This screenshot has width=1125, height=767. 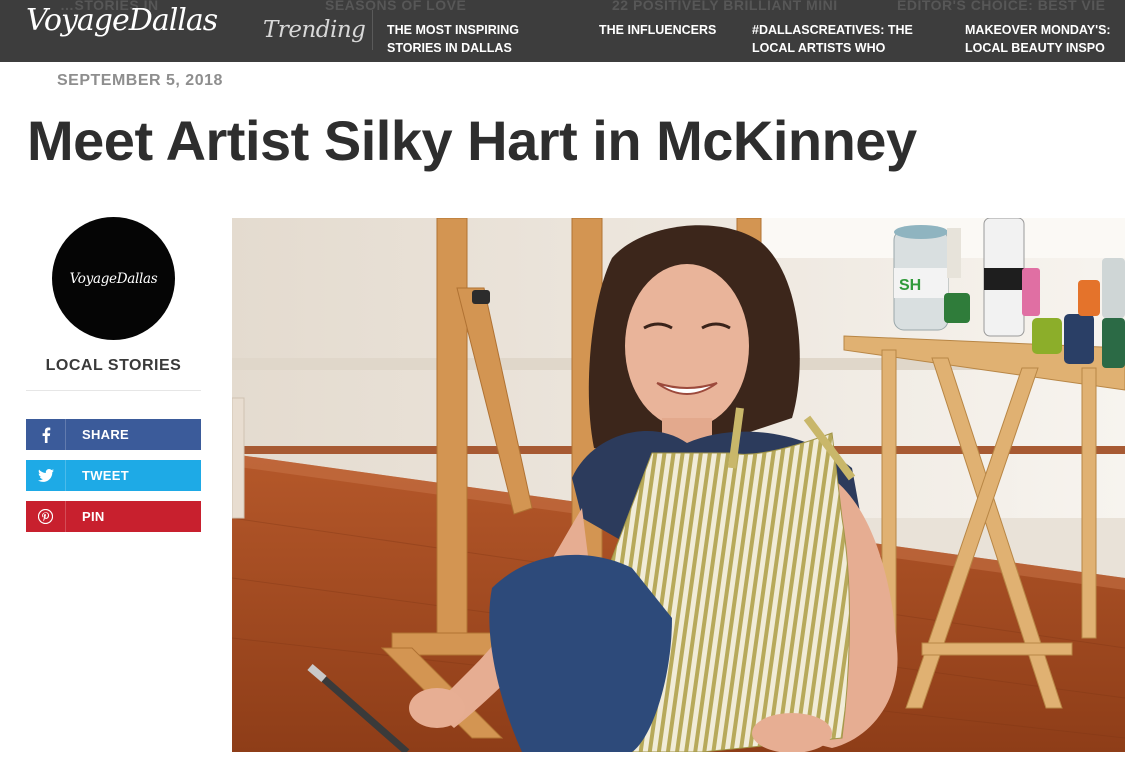 I want to click on trending-label: Trending, so click(x=314, y=30).